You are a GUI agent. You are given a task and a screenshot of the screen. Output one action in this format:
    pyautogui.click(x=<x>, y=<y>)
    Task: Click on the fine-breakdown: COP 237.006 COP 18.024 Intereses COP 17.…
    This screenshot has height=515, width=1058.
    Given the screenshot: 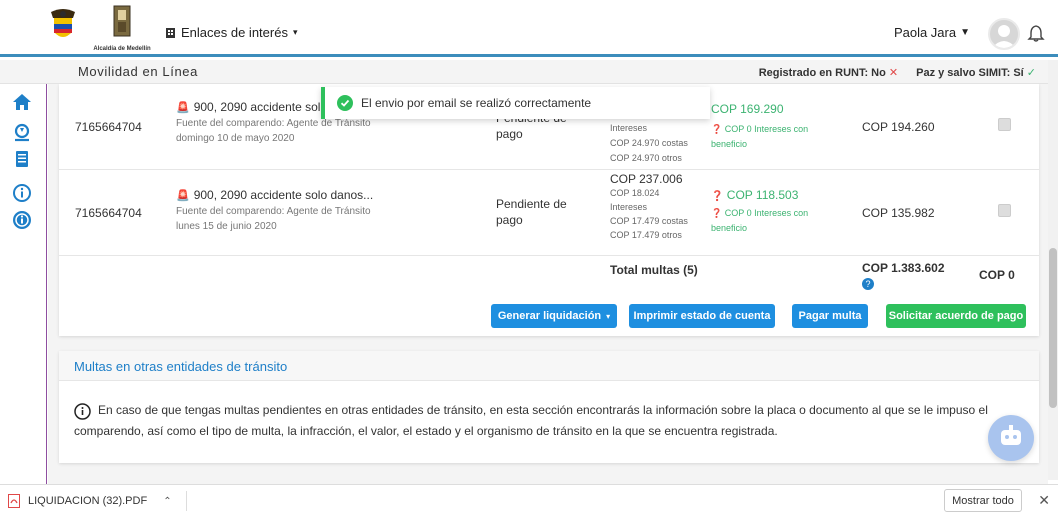 What is the action you would take?
    pyautogui.click(x=649, y=207)
    